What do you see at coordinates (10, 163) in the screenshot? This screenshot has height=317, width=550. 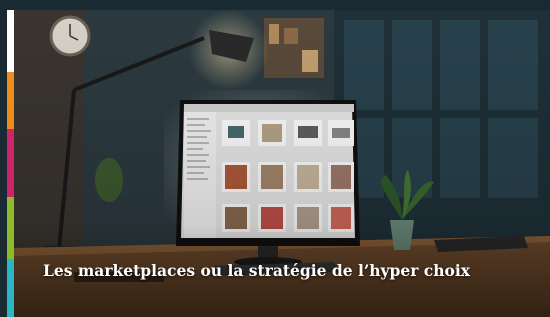 I see `color-stripe-magenta` at bounding box center [10, 163].